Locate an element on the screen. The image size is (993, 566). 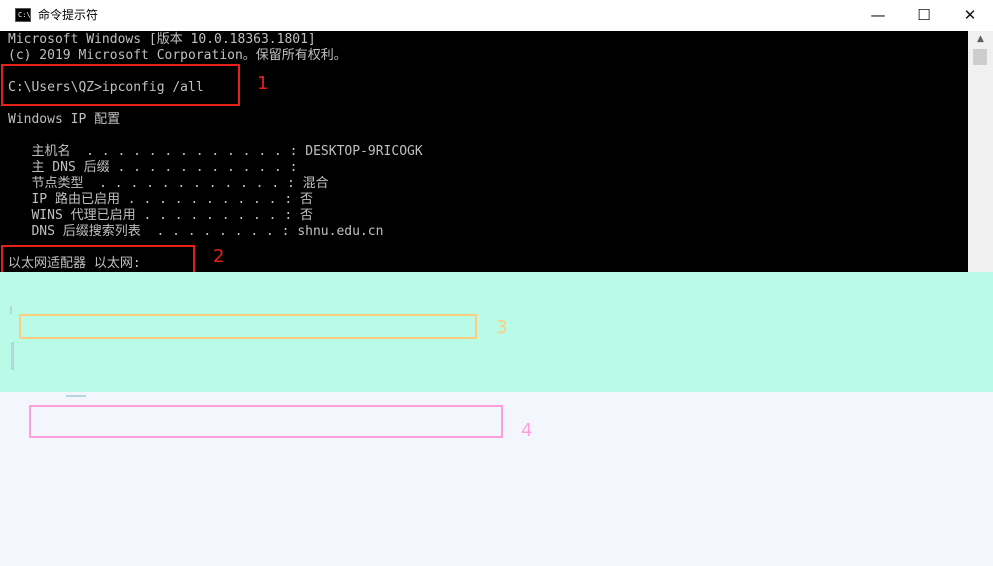
console-line: Microsoft Windows [版本 10.0.18363.1801] is located at coordinates (162, 39).